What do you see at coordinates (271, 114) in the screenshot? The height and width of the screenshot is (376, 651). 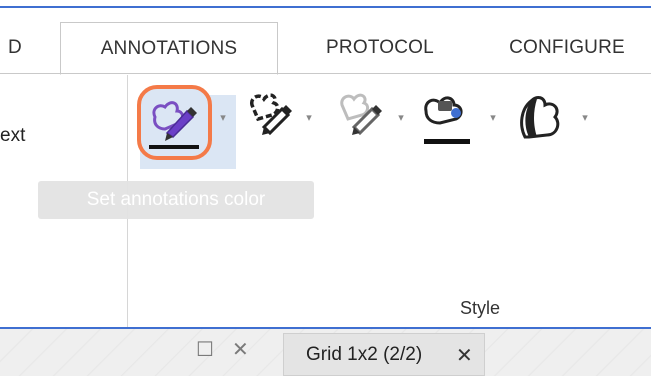 I see `line-style-icon` at bounding box center [271, 114].